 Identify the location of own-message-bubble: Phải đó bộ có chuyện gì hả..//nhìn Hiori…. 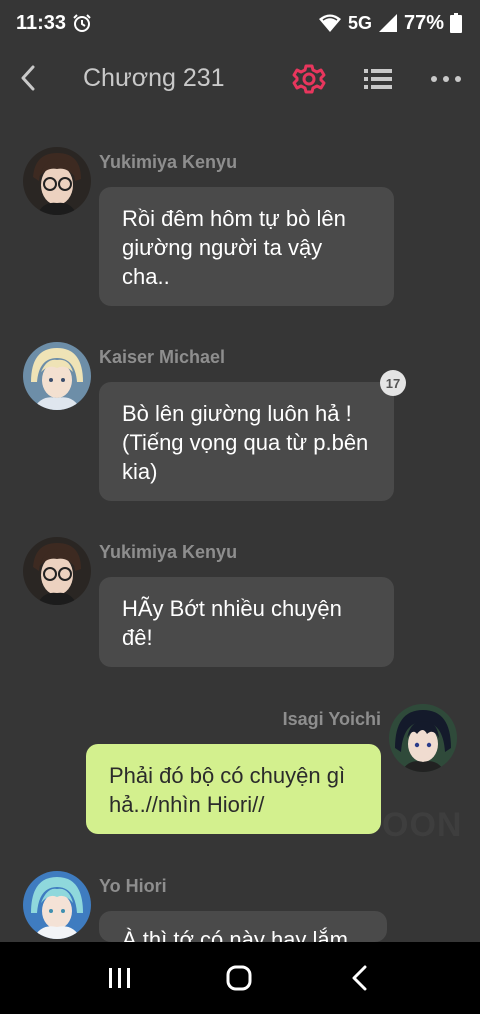
(233, 789).